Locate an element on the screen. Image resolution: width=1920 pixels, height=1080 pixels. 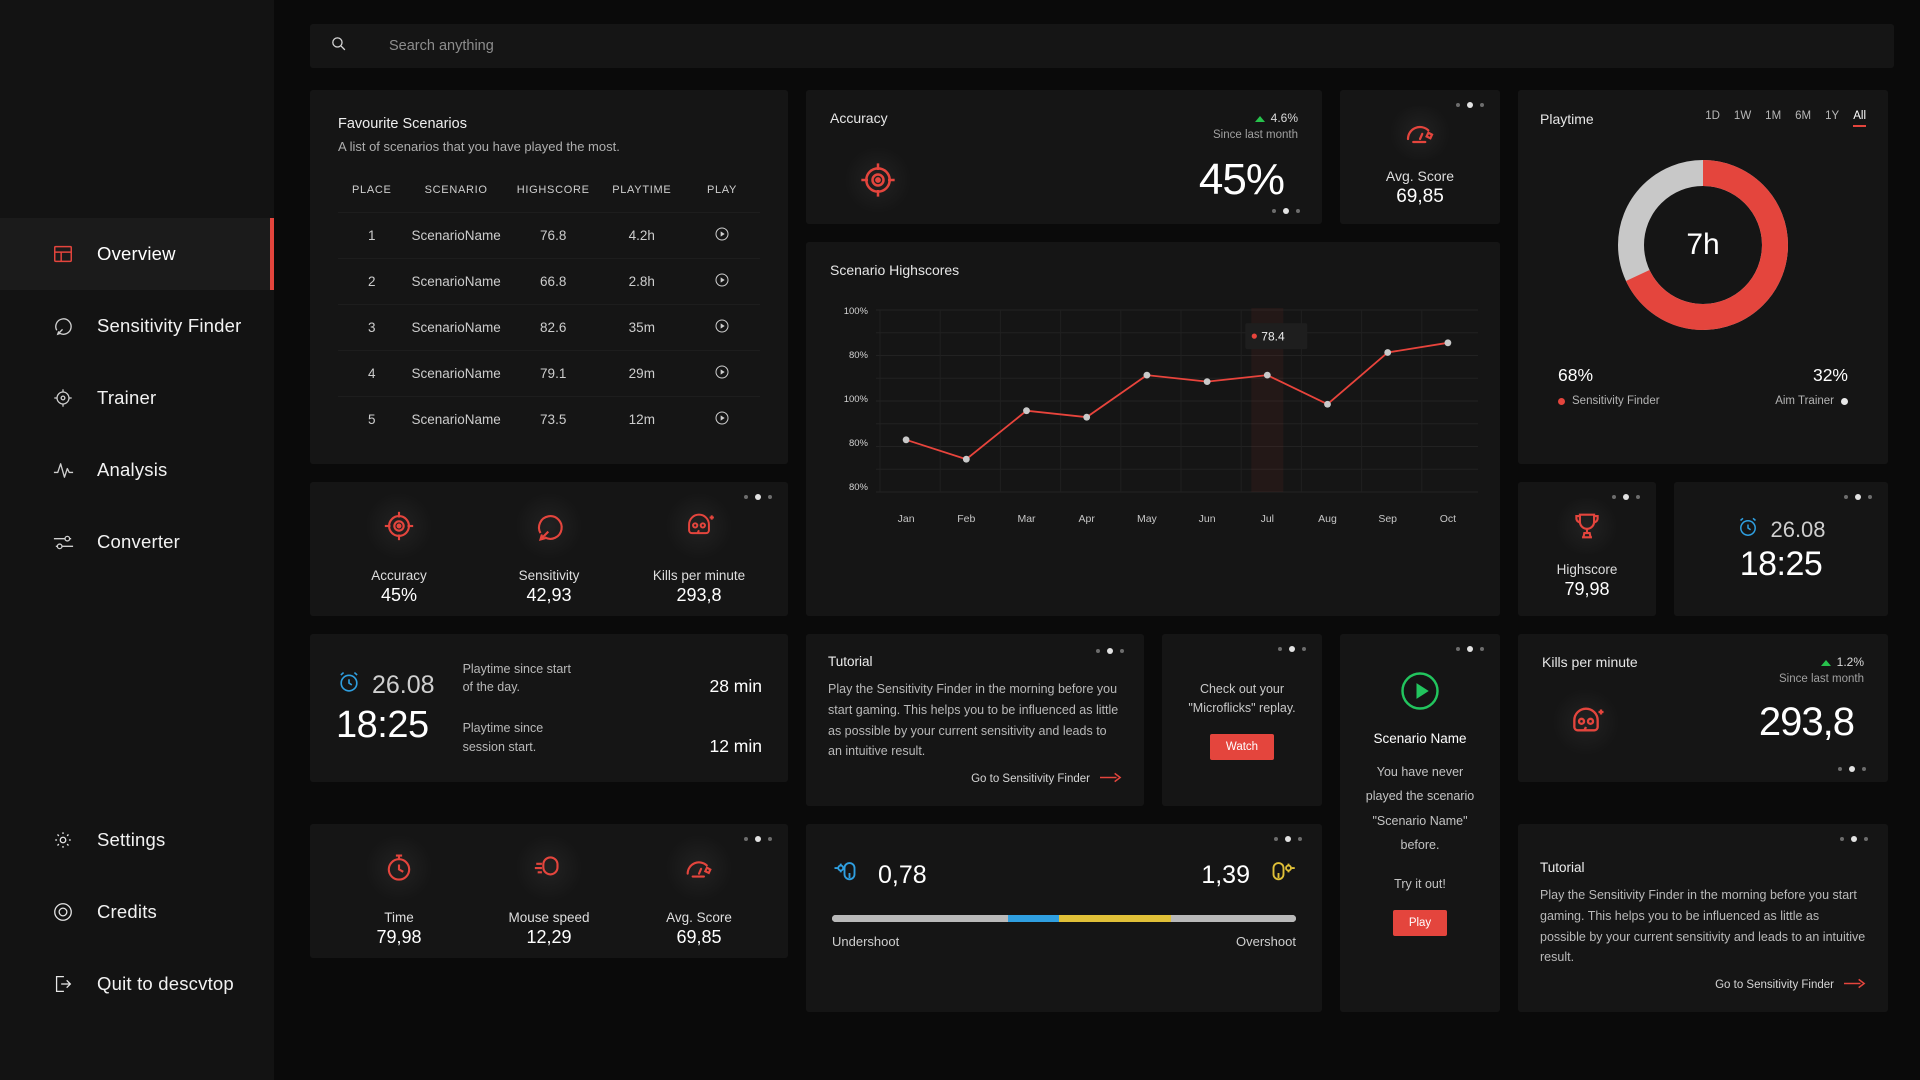
gauge-icon is located at coordinates (1420, 133).